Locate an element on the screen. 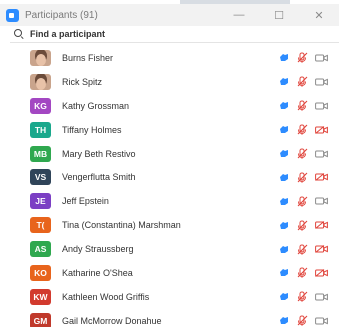  maximize-button: ☐ is located at coordinates (279, 15).